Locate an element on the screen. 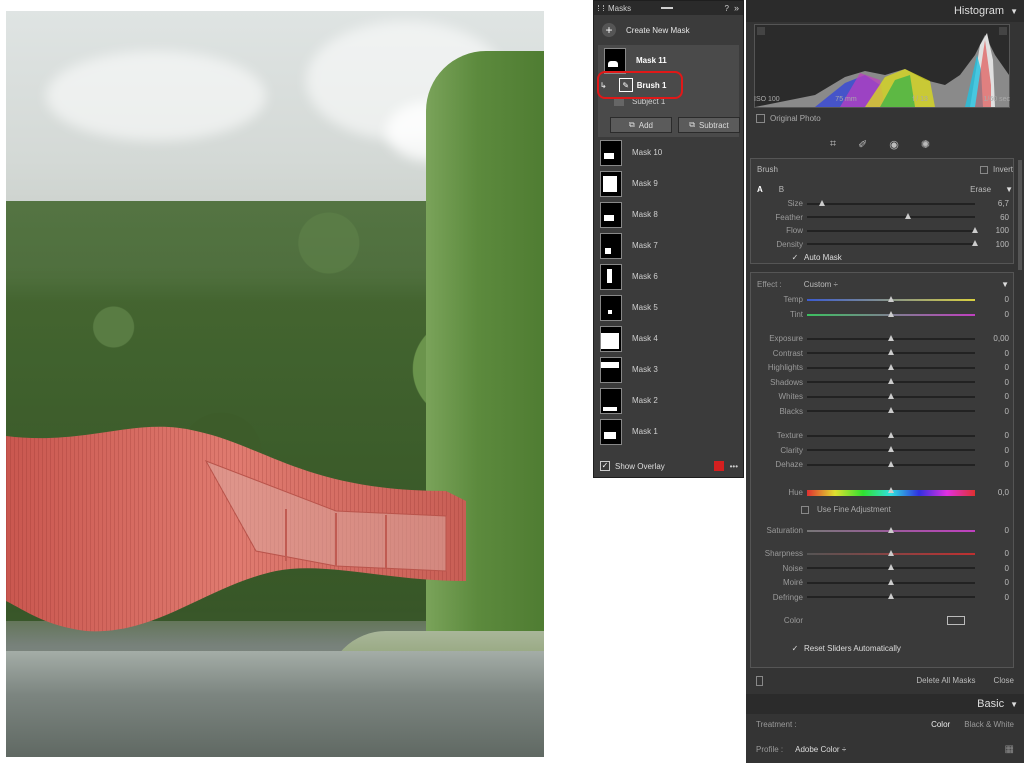 The width and height of the screenshot is (1024, 763). mask-item: Mask 9 is located at coordinates (668, 183).